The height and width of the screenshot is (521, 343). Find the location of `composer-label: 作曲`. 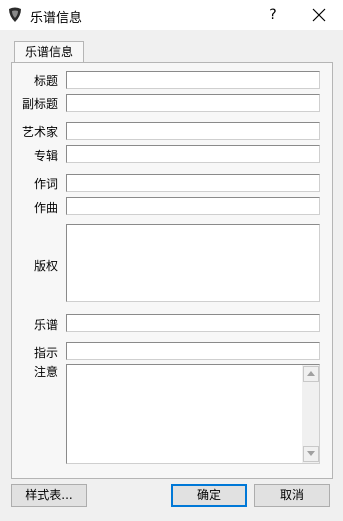

composer-label: 作曲 is located at coordinates (45, 208).